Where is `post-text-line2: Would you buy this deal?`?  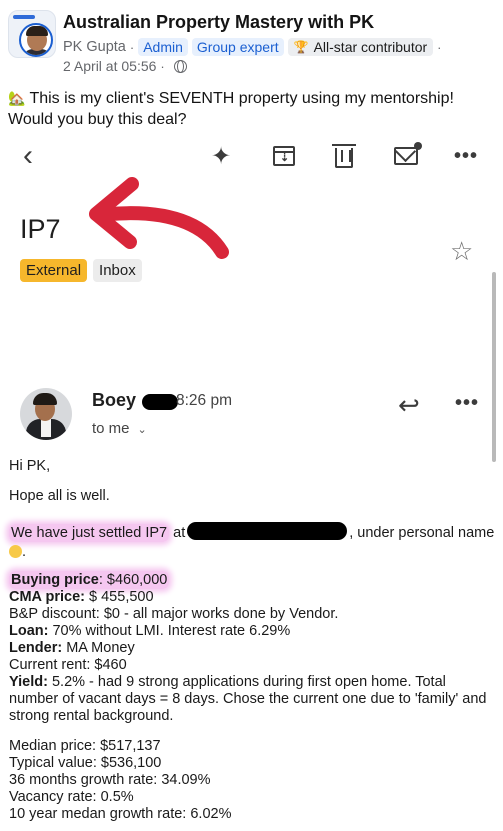
post-text-line2: Would you buy this deal? is located at coordinates (97, 119).